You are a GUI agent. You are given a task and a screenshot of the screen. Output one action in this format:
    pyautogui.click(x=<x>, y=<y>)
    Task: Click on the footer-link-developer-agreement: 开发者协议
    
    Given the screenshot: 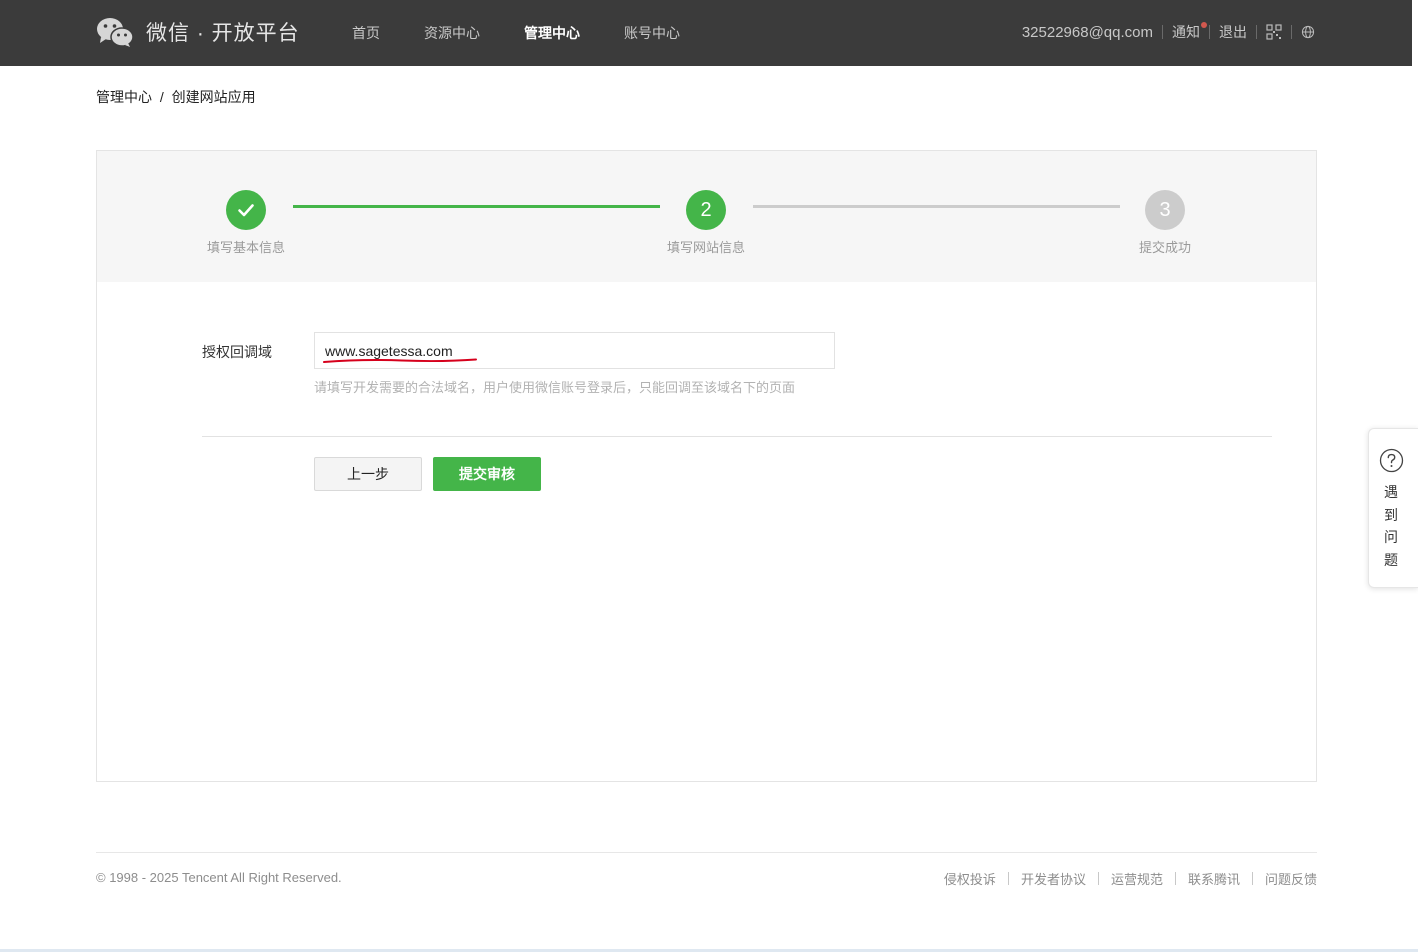 What is the action you would take?
    pyautogui.click(x=1053, y=878)
    